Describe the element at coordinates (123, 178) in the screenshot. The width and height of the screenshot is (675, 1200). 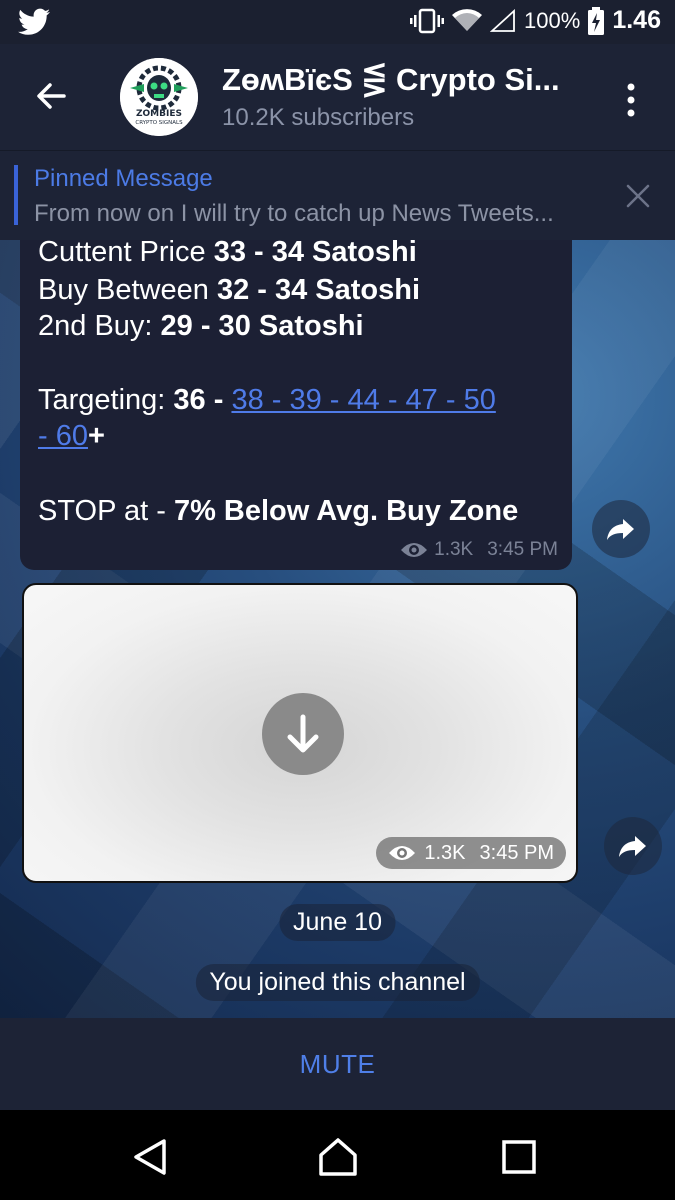
I see `pinned-label: Pinned Message` at that location.